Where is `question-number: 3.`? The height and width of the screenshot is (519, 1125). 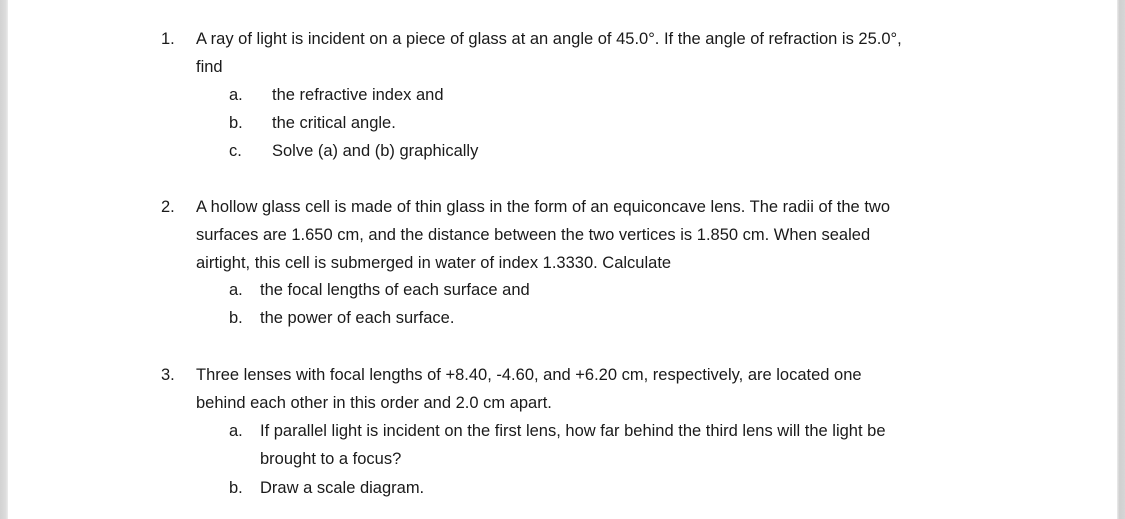
question-number: 3. is located at coordinates (168, 375).